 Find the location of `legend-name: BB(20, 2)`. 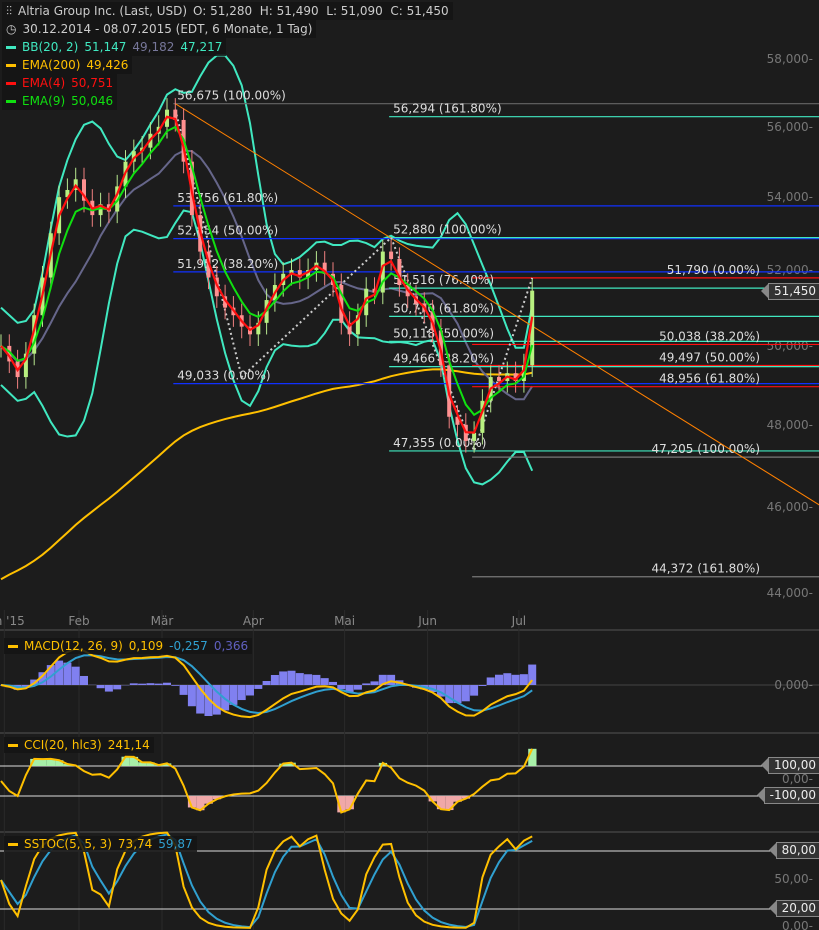

legend-name: BB(20, 2) is located at coordinates (50, 47).